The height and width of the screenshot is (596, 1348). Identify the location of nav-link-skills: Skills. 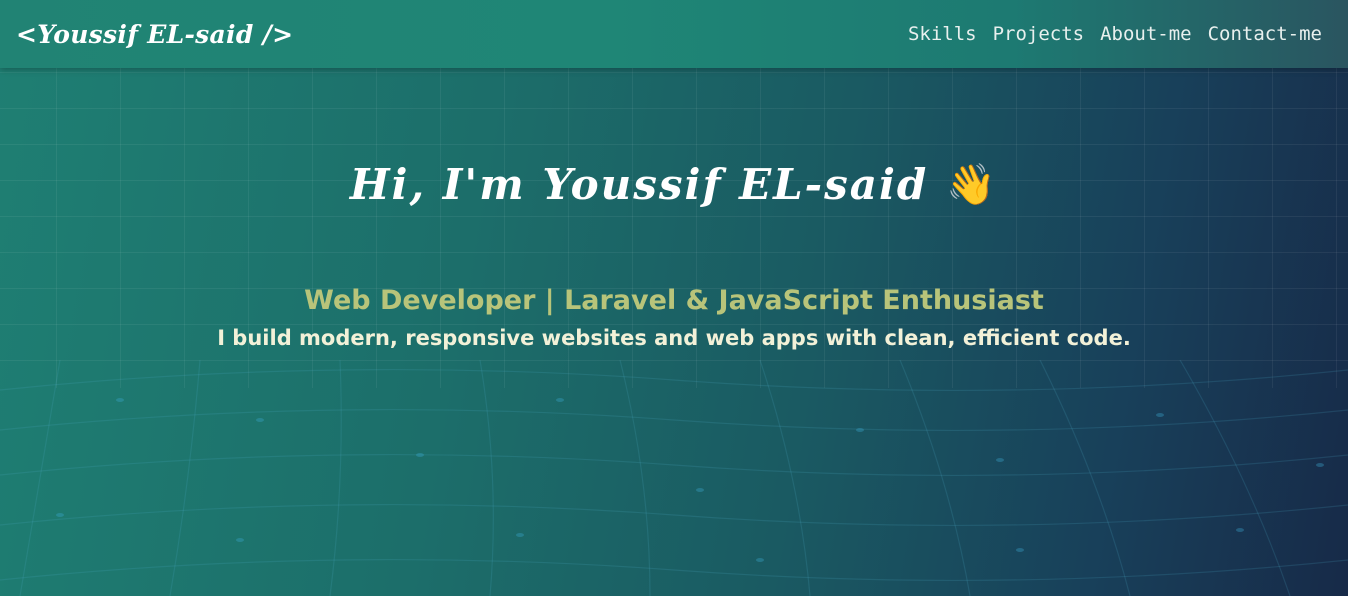
(942, 34).